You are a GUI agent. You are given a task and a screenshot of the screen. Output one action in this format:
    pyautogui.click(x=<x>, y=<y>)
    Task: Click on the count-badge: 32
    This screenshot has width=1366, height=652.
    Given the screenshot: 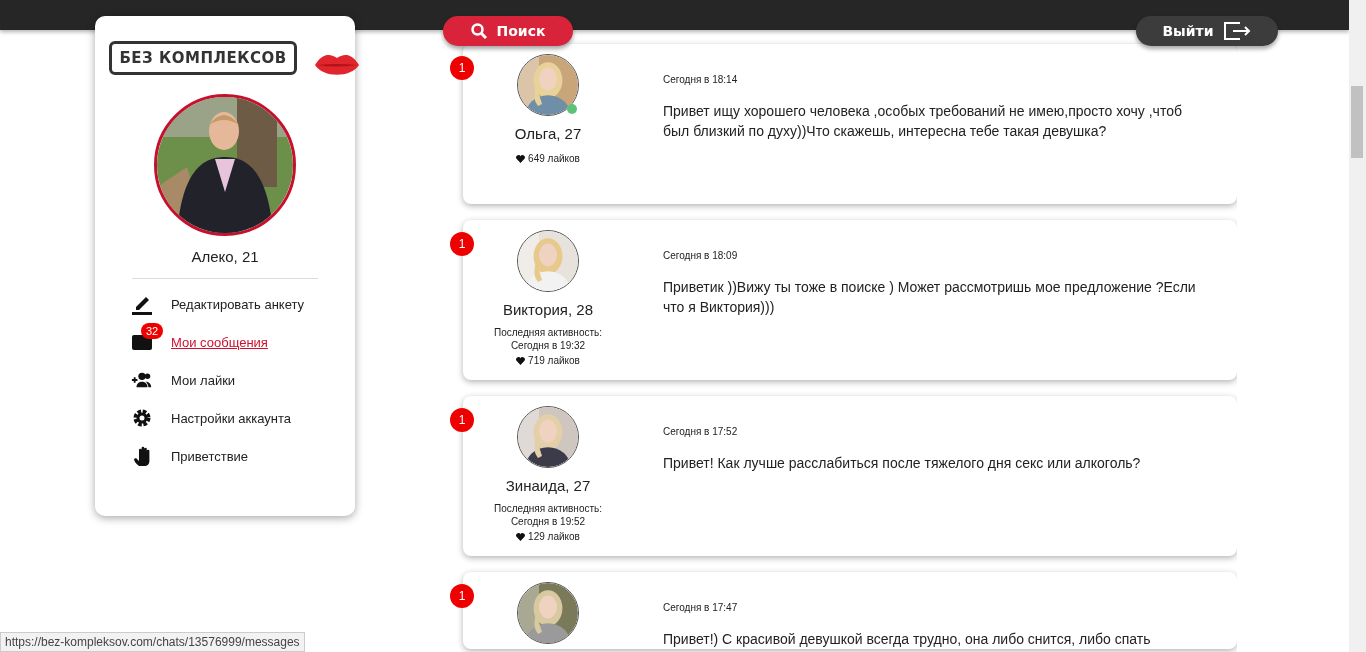 What is the action you would take?
    pyautogui.click(x=152, y=331)
    